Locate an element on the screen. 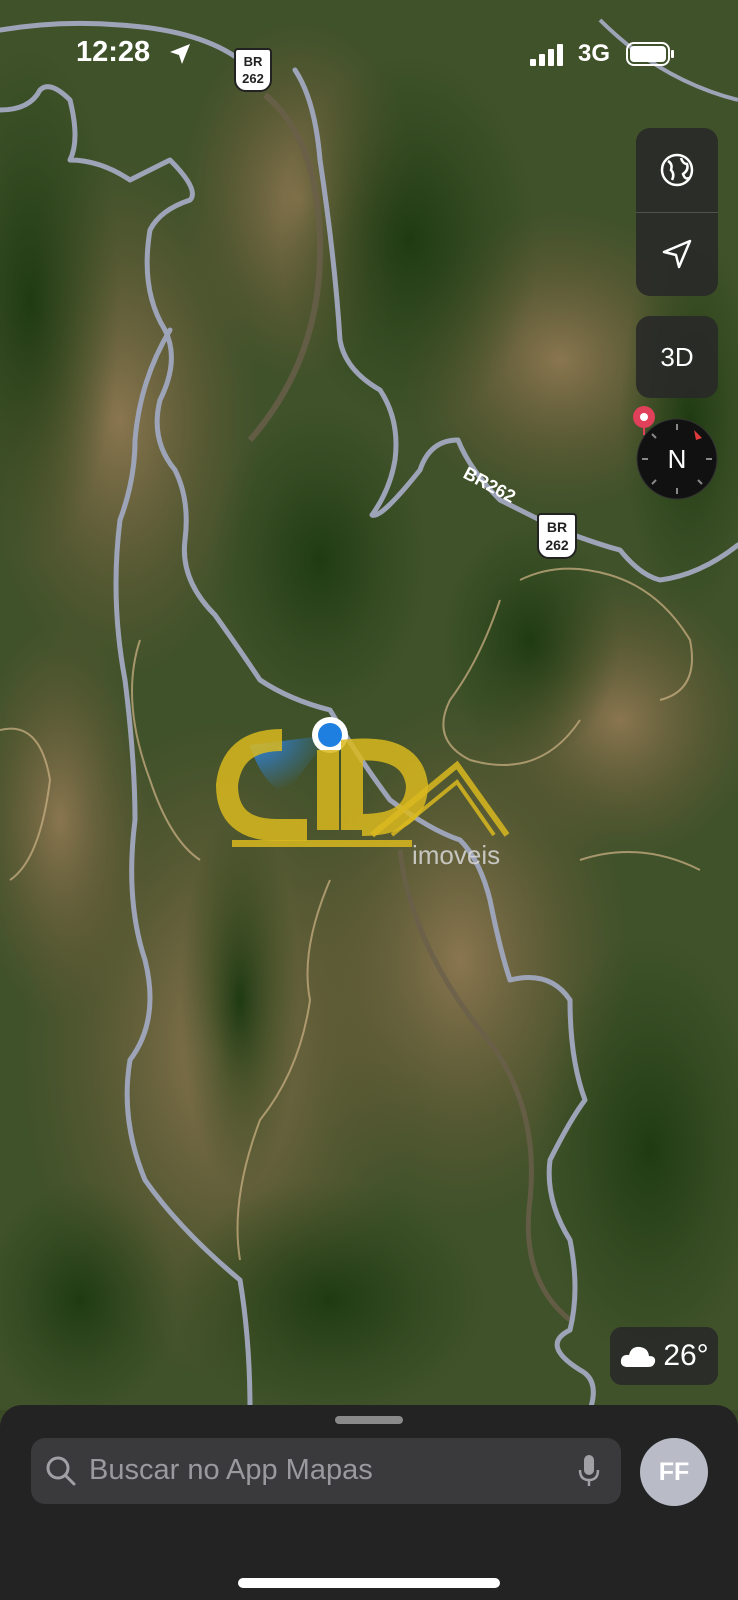 This screenshot has height=1600, width=738. sheet-grabber is located at coordinates (369, 1420).